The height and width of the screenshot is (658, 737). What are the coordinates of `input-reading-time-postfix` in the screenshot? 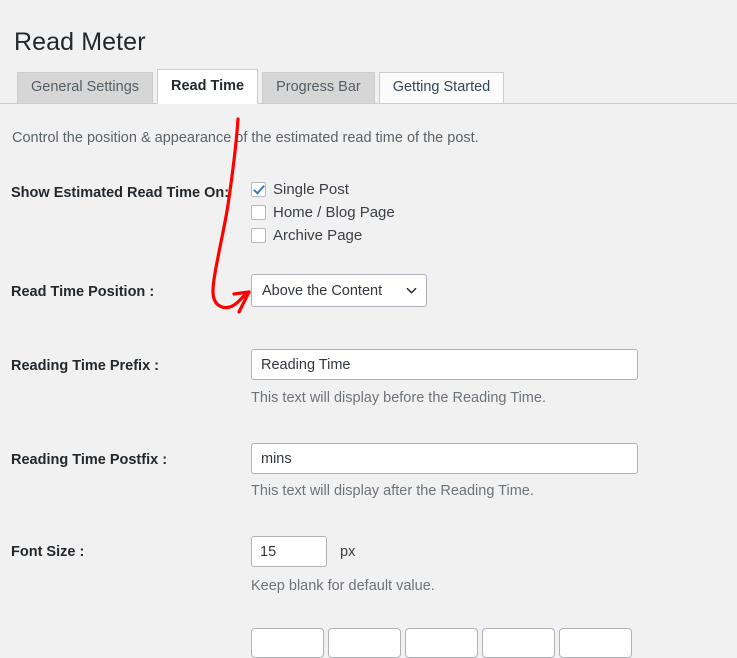 It's located at (444, 458).